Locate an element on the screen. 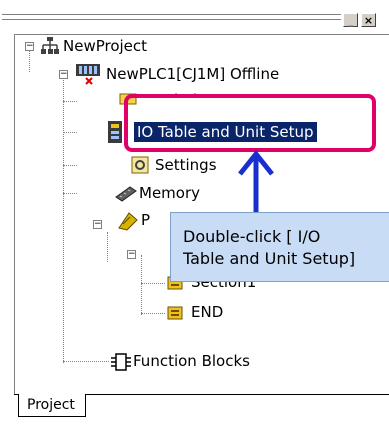 The width and height of the screenshot is (389, 435). plc-icon is located at coordinates (88, 74).